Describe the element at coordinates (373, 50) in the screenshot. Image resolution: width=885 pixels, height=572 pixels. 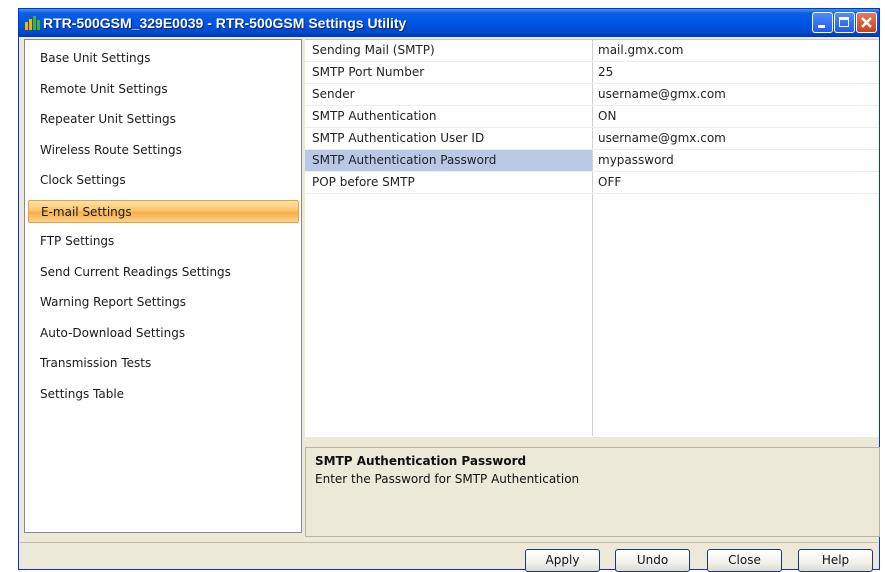
I see `property-name: Sending Mail (SMTP)` at that location.